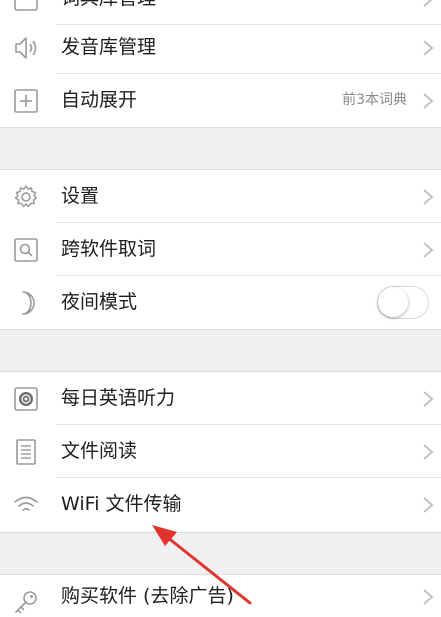  I want to click on menu-item-daily-english-listening: 每日英语听力, so click(220, 398).